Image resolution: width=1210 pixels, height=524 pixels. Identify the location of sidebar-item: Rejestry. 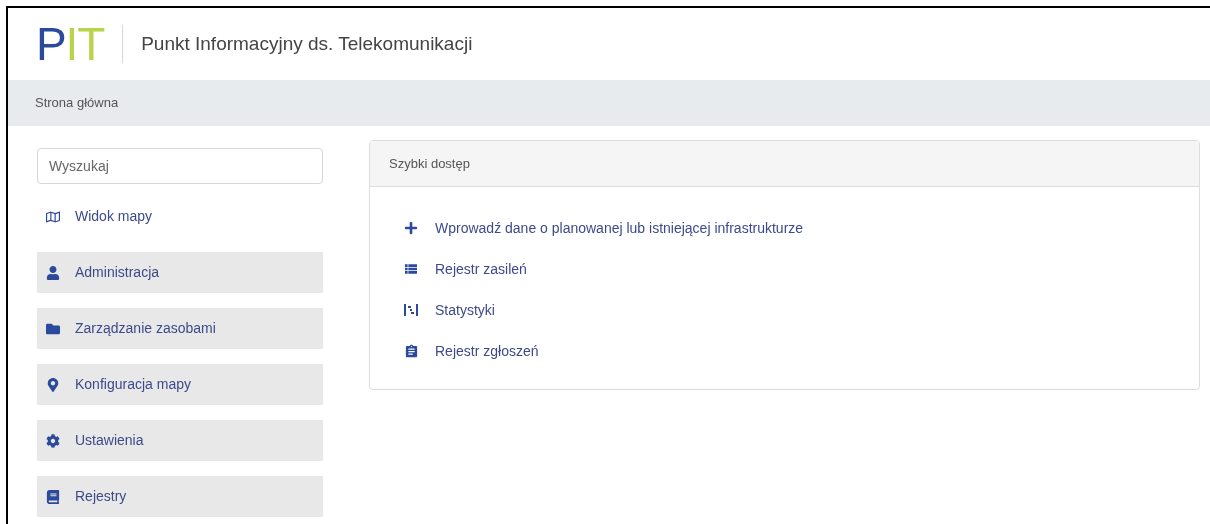
(180, 496).